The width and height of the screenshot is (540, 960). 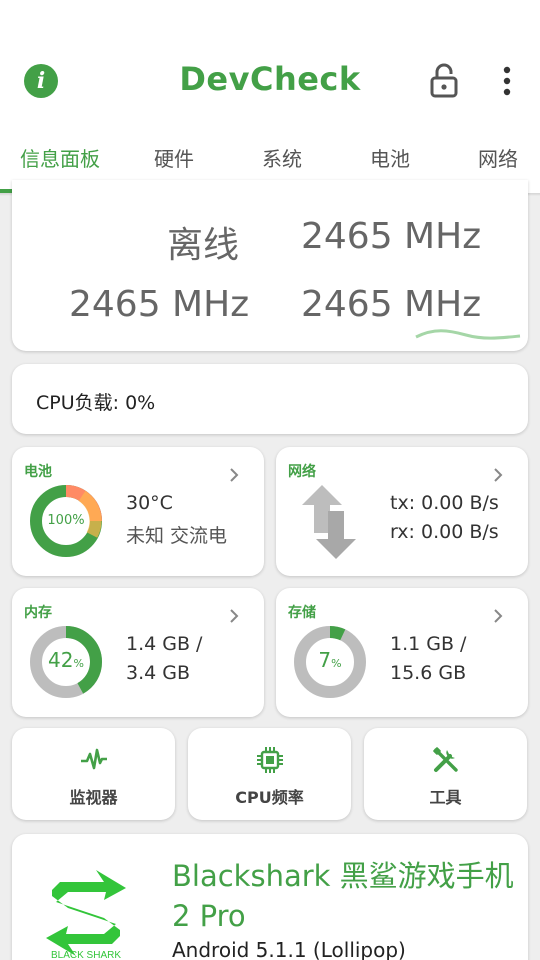 I want to click on battery-card: 电池 100% 30°C 未知 交流电, so click(x=138, y=511).